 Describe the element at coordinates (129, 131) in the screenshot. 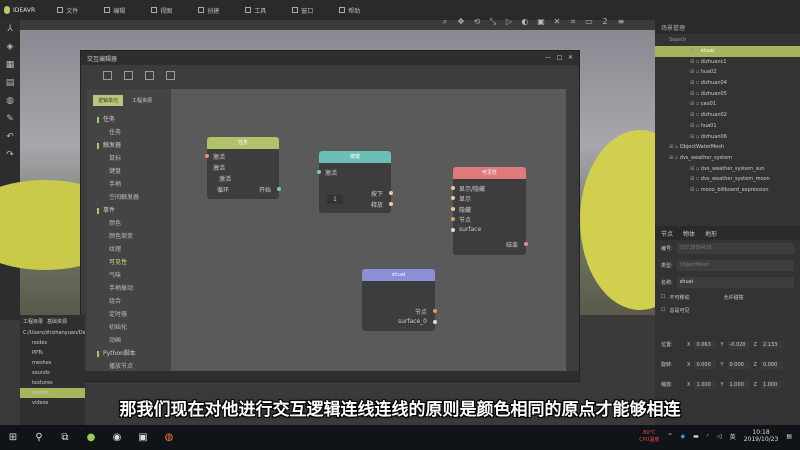

I see `tree-item: 任务` at that location.